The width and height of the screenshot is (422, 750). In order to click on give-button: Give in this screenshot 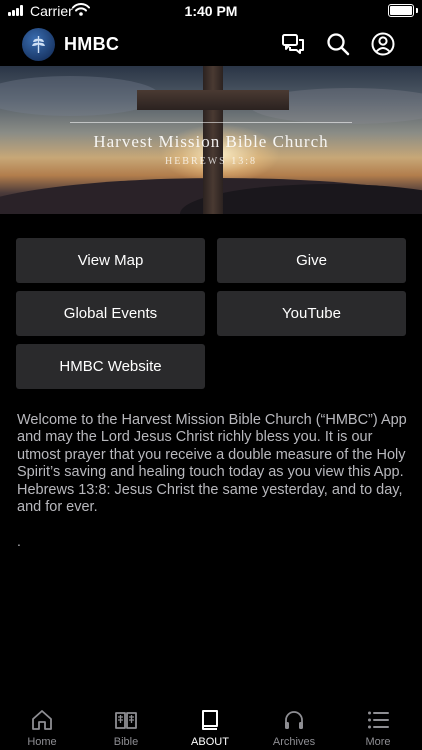, I will do `click(311, 260)`.